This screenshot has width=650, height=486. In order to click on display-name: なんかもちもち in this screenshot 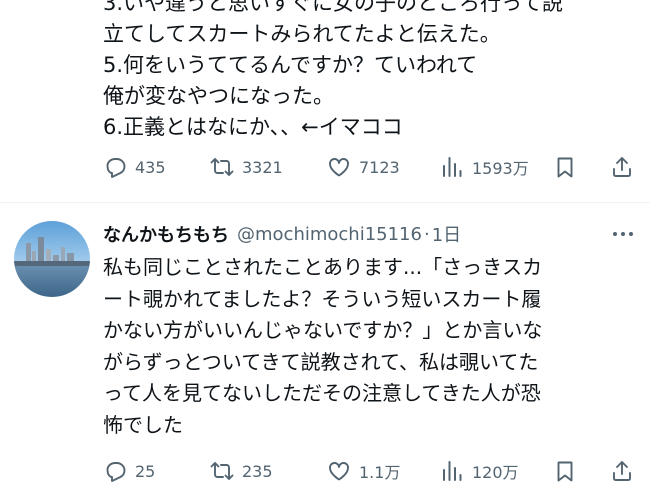, I will do `click(166, 234)`.